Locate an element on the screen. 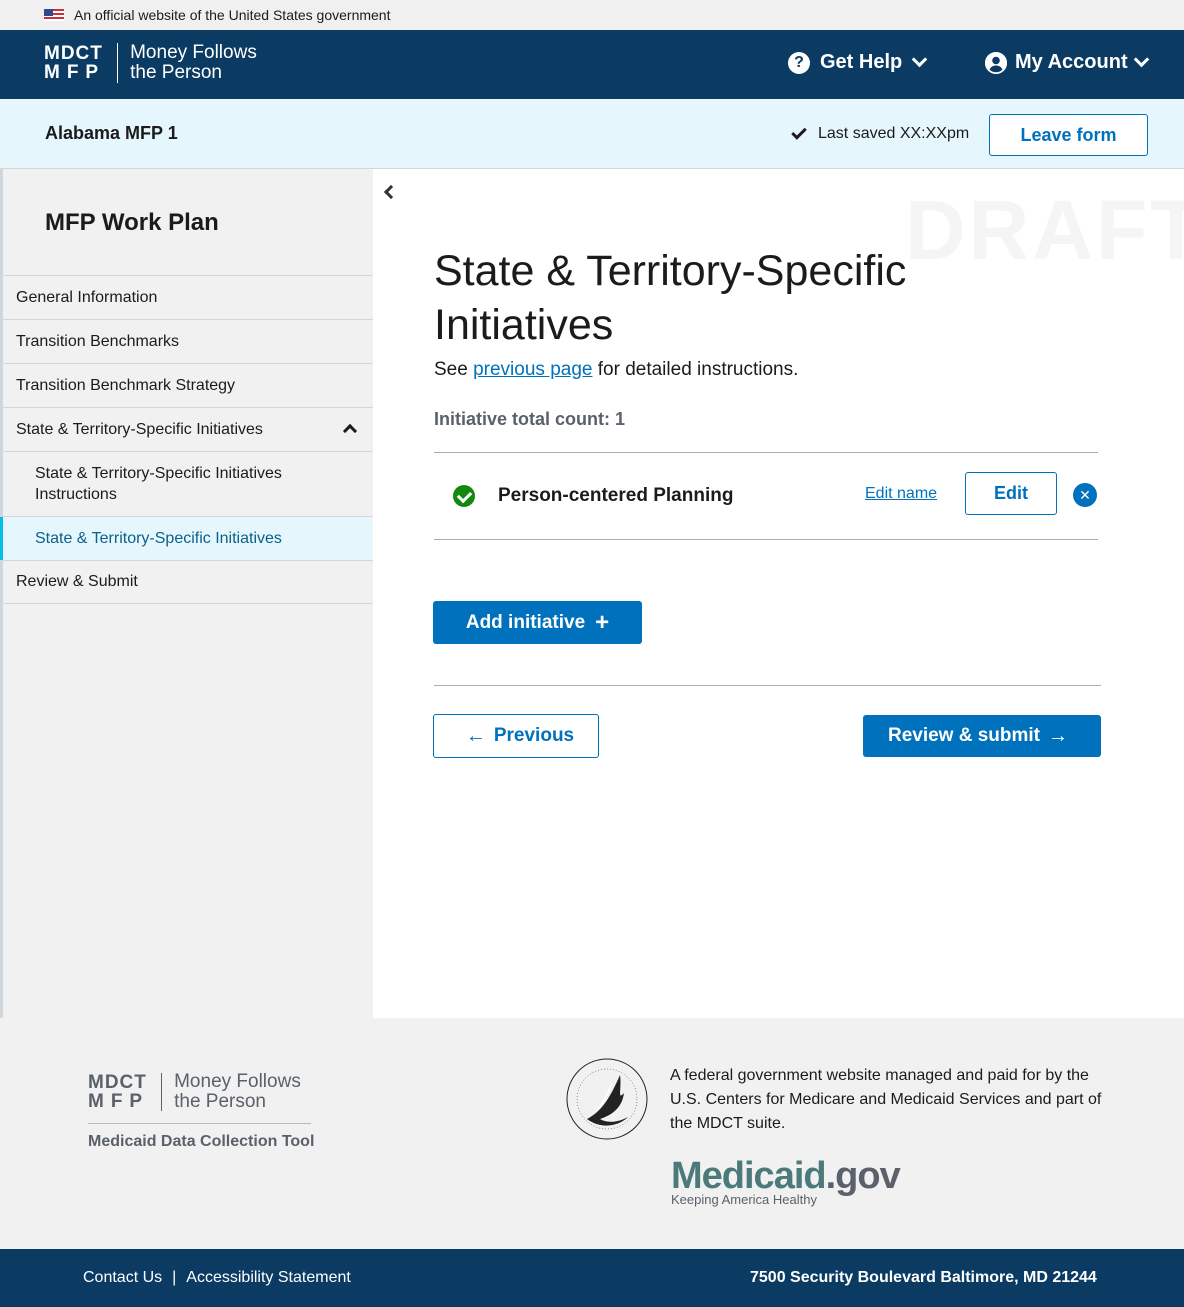 The image size is (1184, 1307). edit-name-link: Edit name is located at coordinates (901, 494).